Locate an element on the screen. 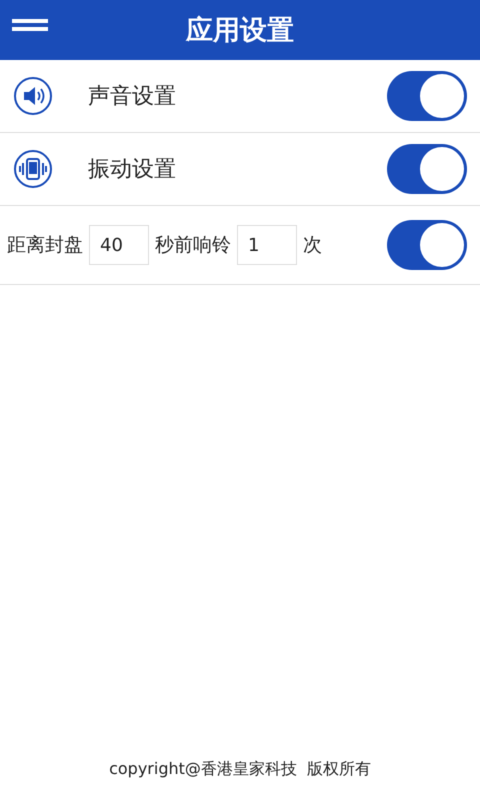 This screenshot has width=480, height=800. copyright-text: copyright@香港皇家科技 is located at coordinates (203, 769).